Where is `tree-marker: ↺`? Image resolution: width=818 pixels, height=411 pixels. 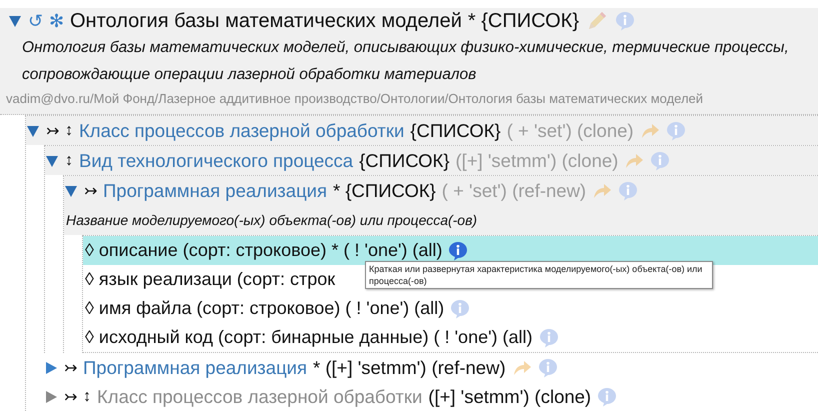
tree-marker: ↺ is located at coordinates (35, 21).